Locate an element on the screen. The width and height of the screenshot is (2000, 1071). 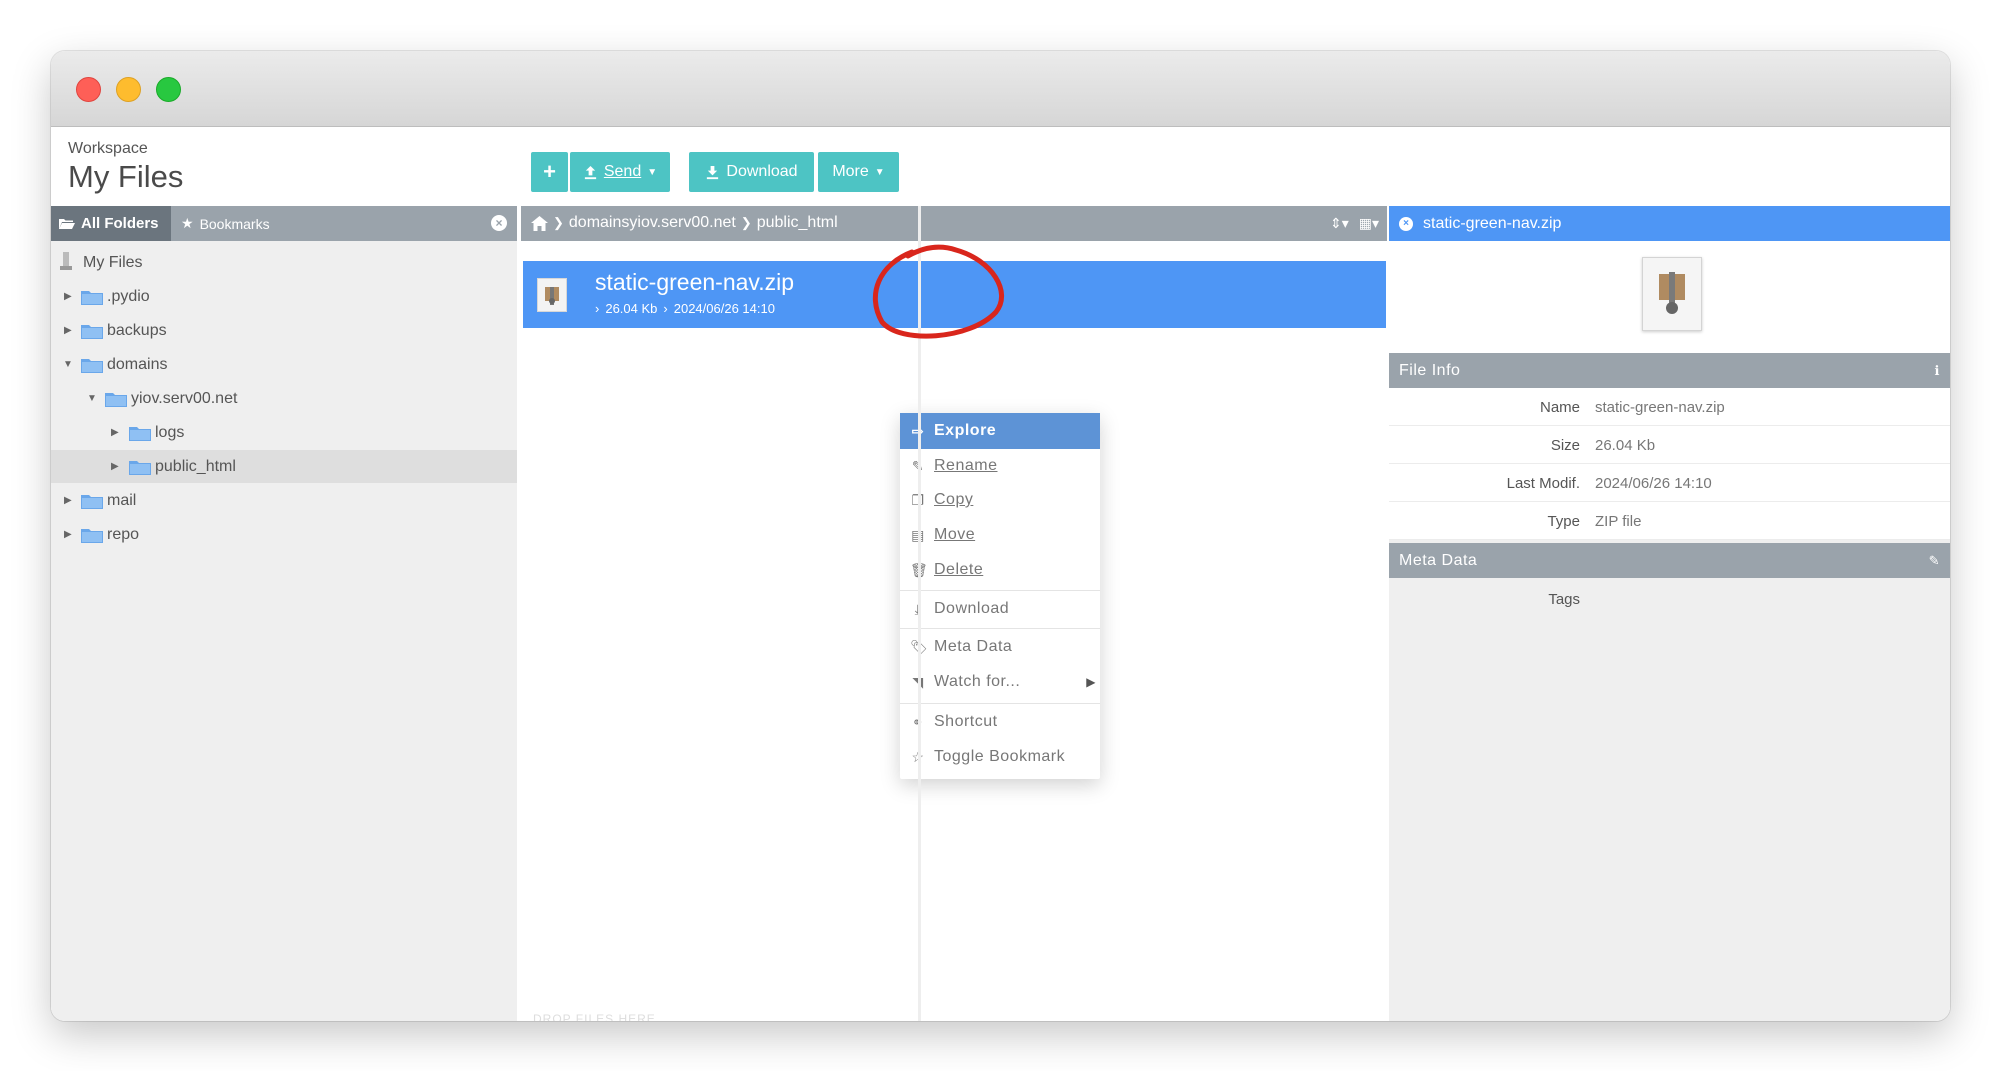
meta-data-section: Meta Data ✎ is located at coordinates (1669, 560).